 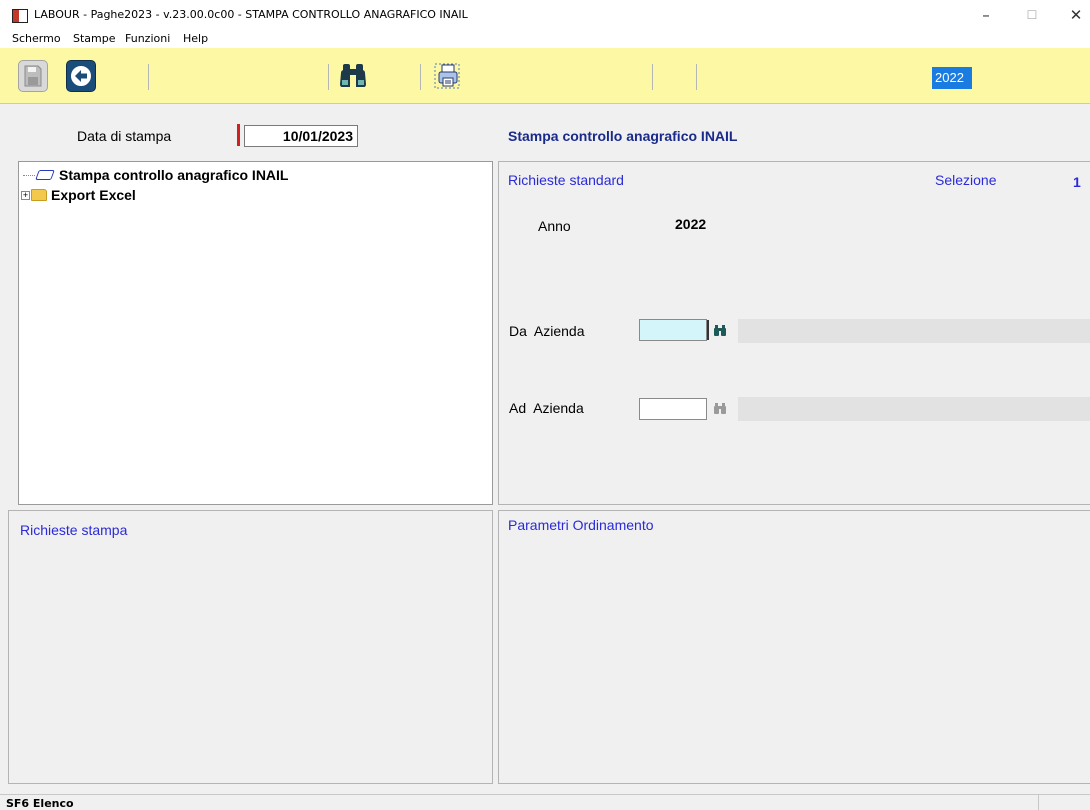 I want to click on tree-connector, so click(x=29, y=175).